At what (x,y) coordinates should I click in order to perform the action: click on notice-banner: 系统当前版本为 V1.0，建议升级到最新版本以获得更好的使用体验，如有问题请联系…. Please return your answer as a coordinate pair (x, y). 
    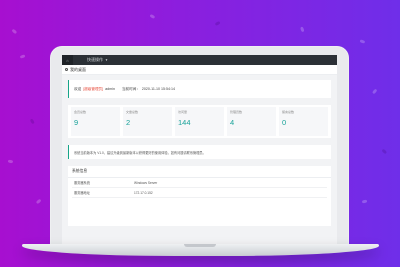
    Looking at the image, I should click on (199, 152).